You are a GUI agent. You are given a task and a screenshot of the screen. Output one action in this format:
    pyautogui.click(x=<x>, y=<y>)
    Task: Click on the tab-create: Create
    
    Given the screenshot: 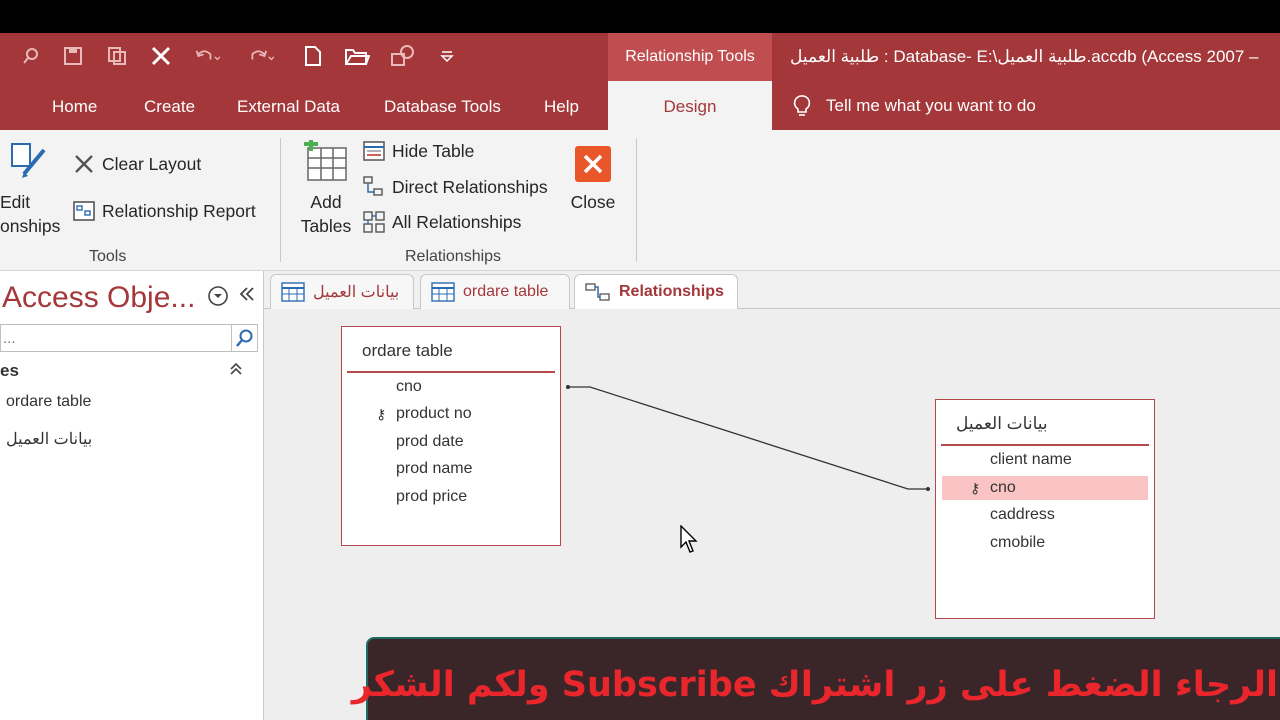 What is the action you would take?
    pyautogui.click(x=169, y=105)
    